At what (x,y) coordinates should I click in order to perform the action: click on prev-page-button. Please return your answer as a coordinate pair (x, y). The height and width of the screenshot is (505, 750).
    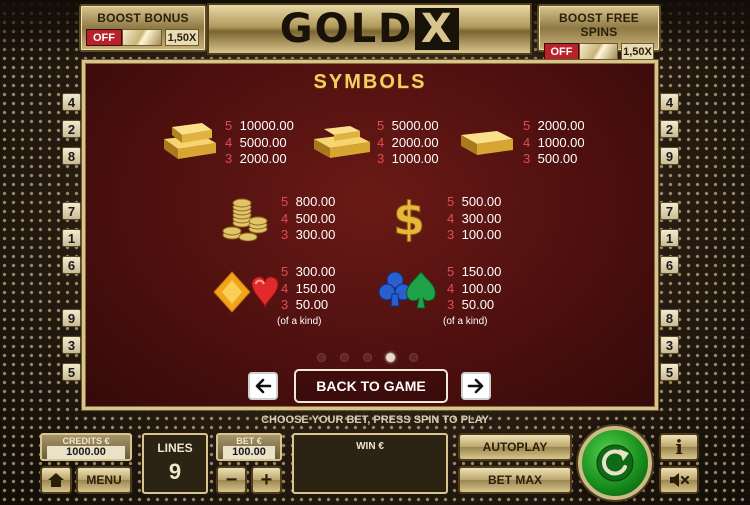
    Looking at the image, I should click on (263, 386).